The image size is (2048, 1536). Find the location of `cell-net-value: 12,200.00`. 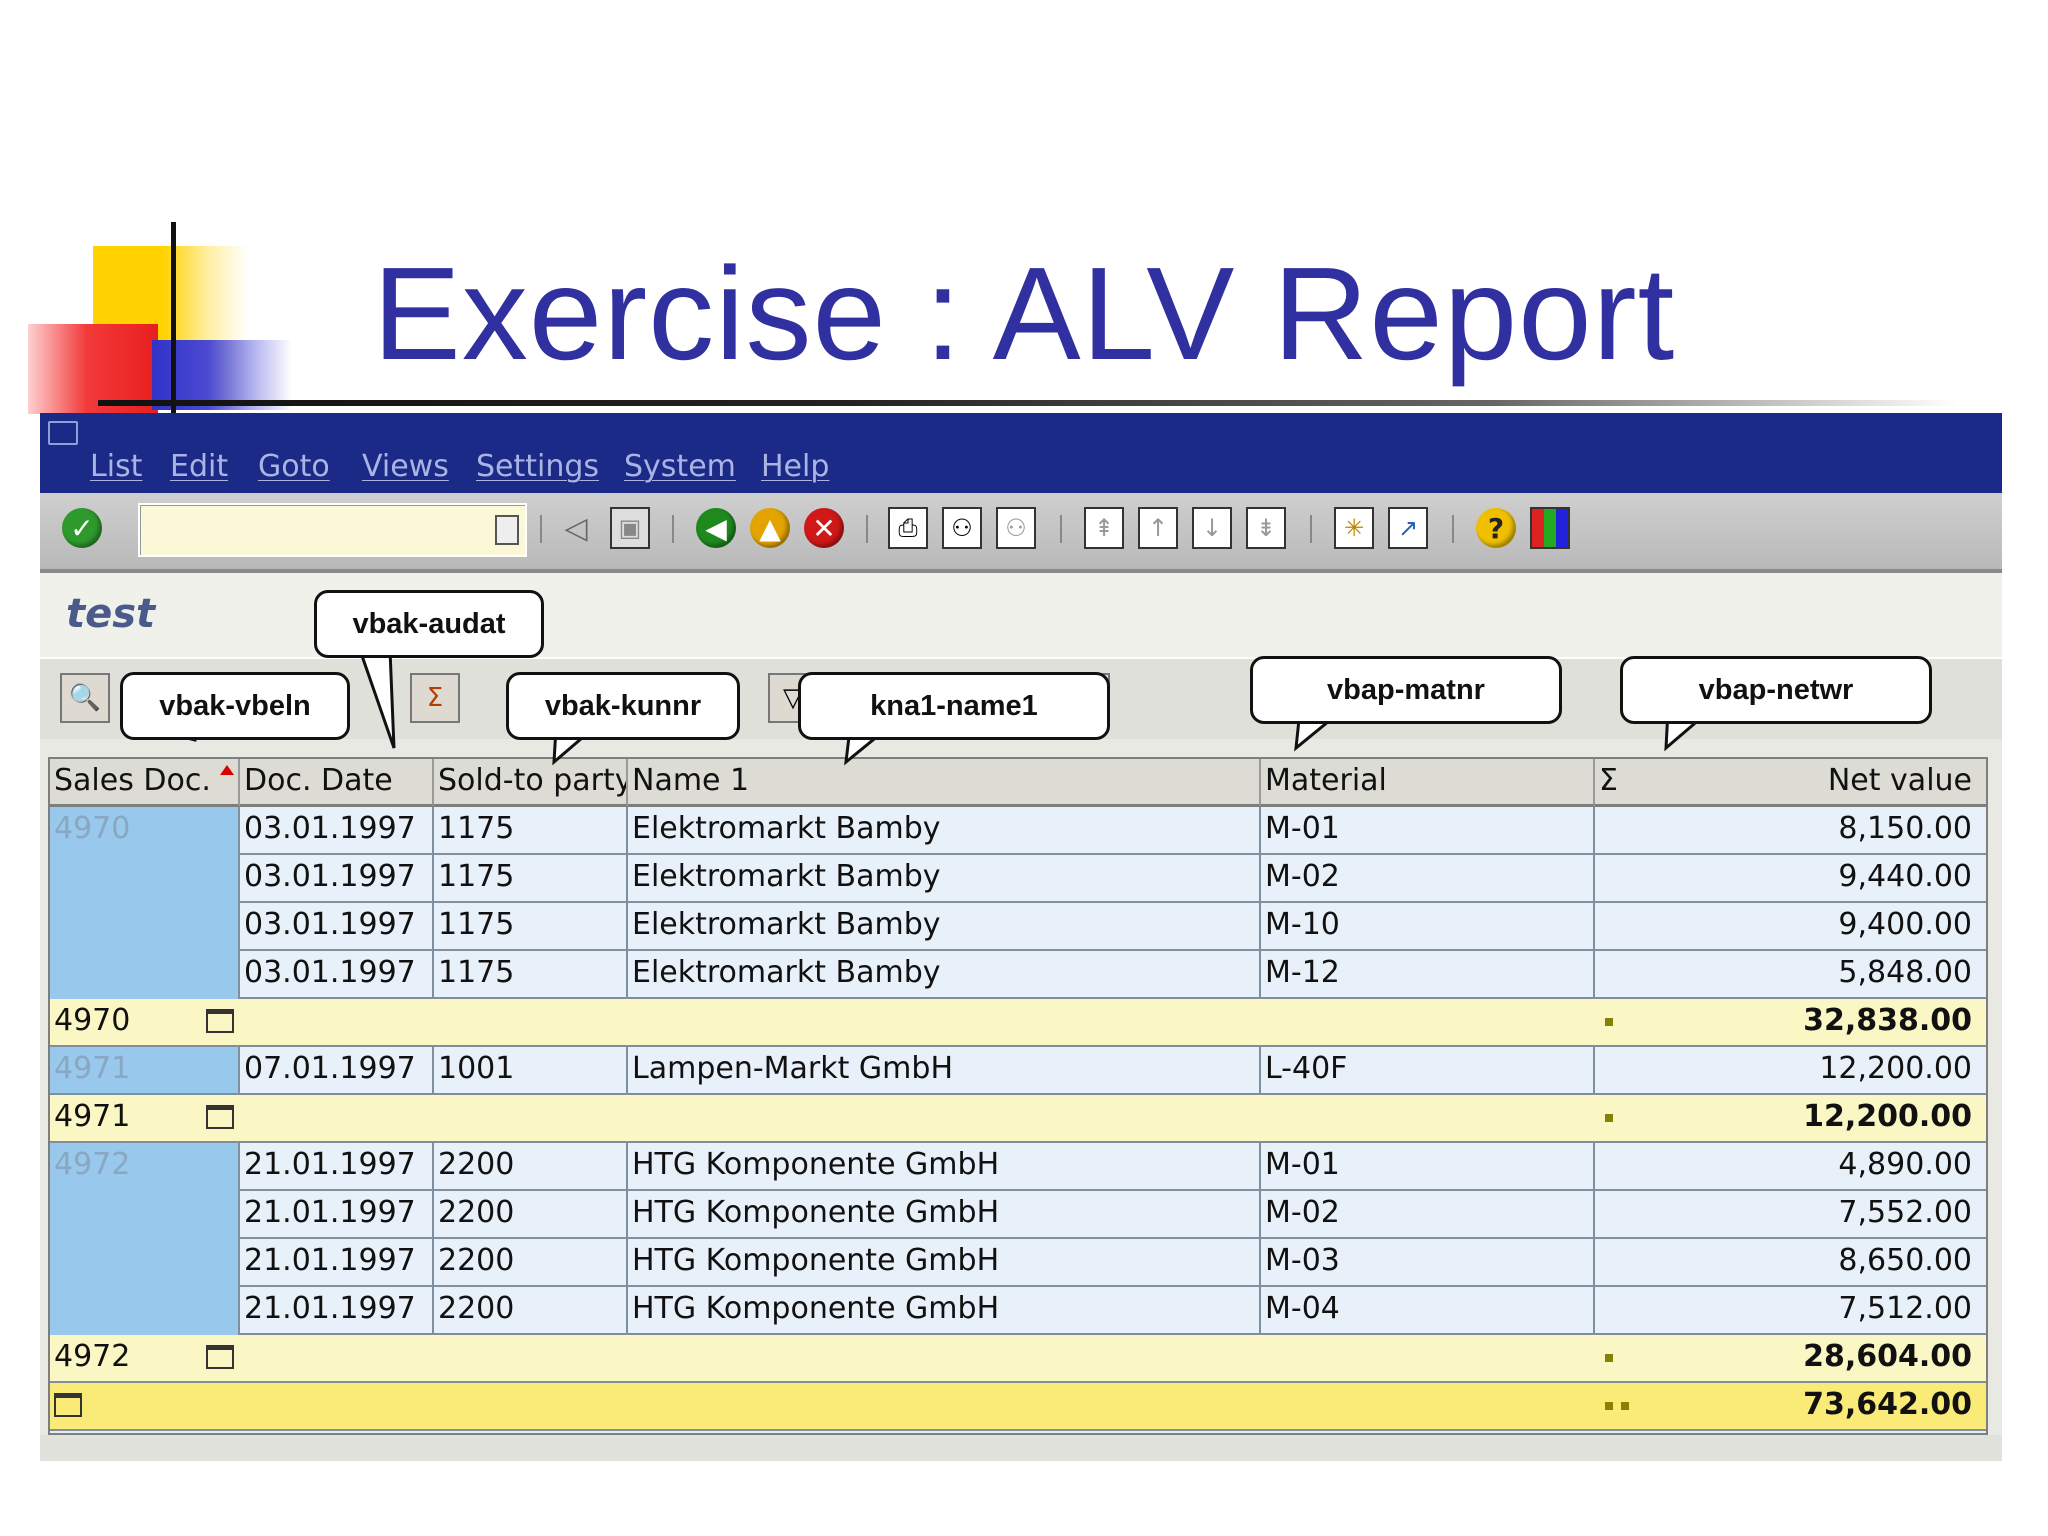

cell-net-value: 12,200.00 is located at coordinates (1790, 1071).